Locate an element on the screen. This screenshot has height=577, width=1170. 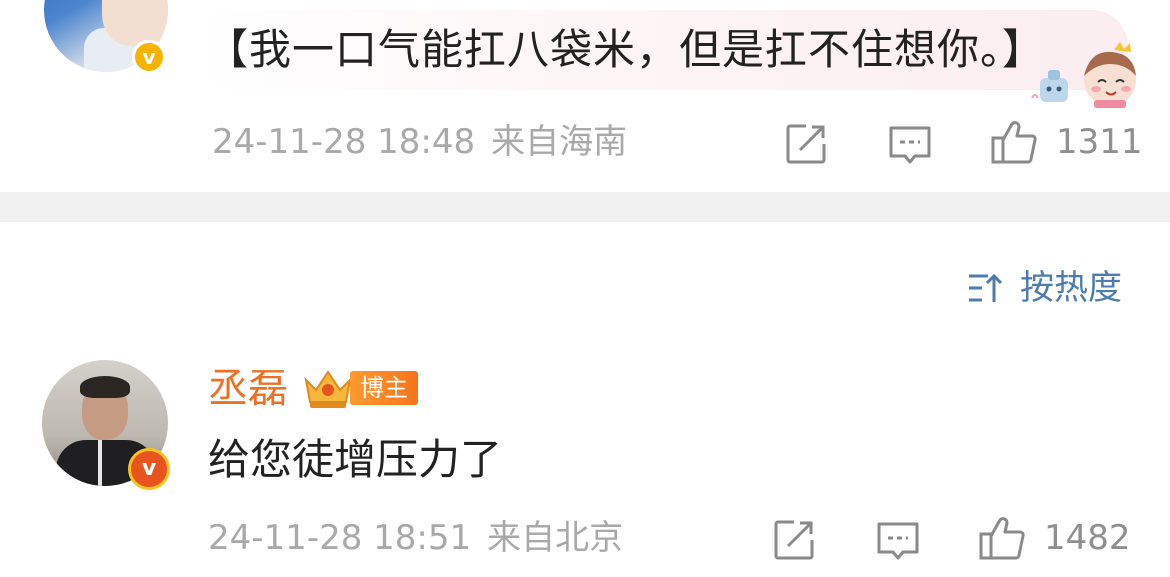
avatar-hair is located at coordinates (105, 387).